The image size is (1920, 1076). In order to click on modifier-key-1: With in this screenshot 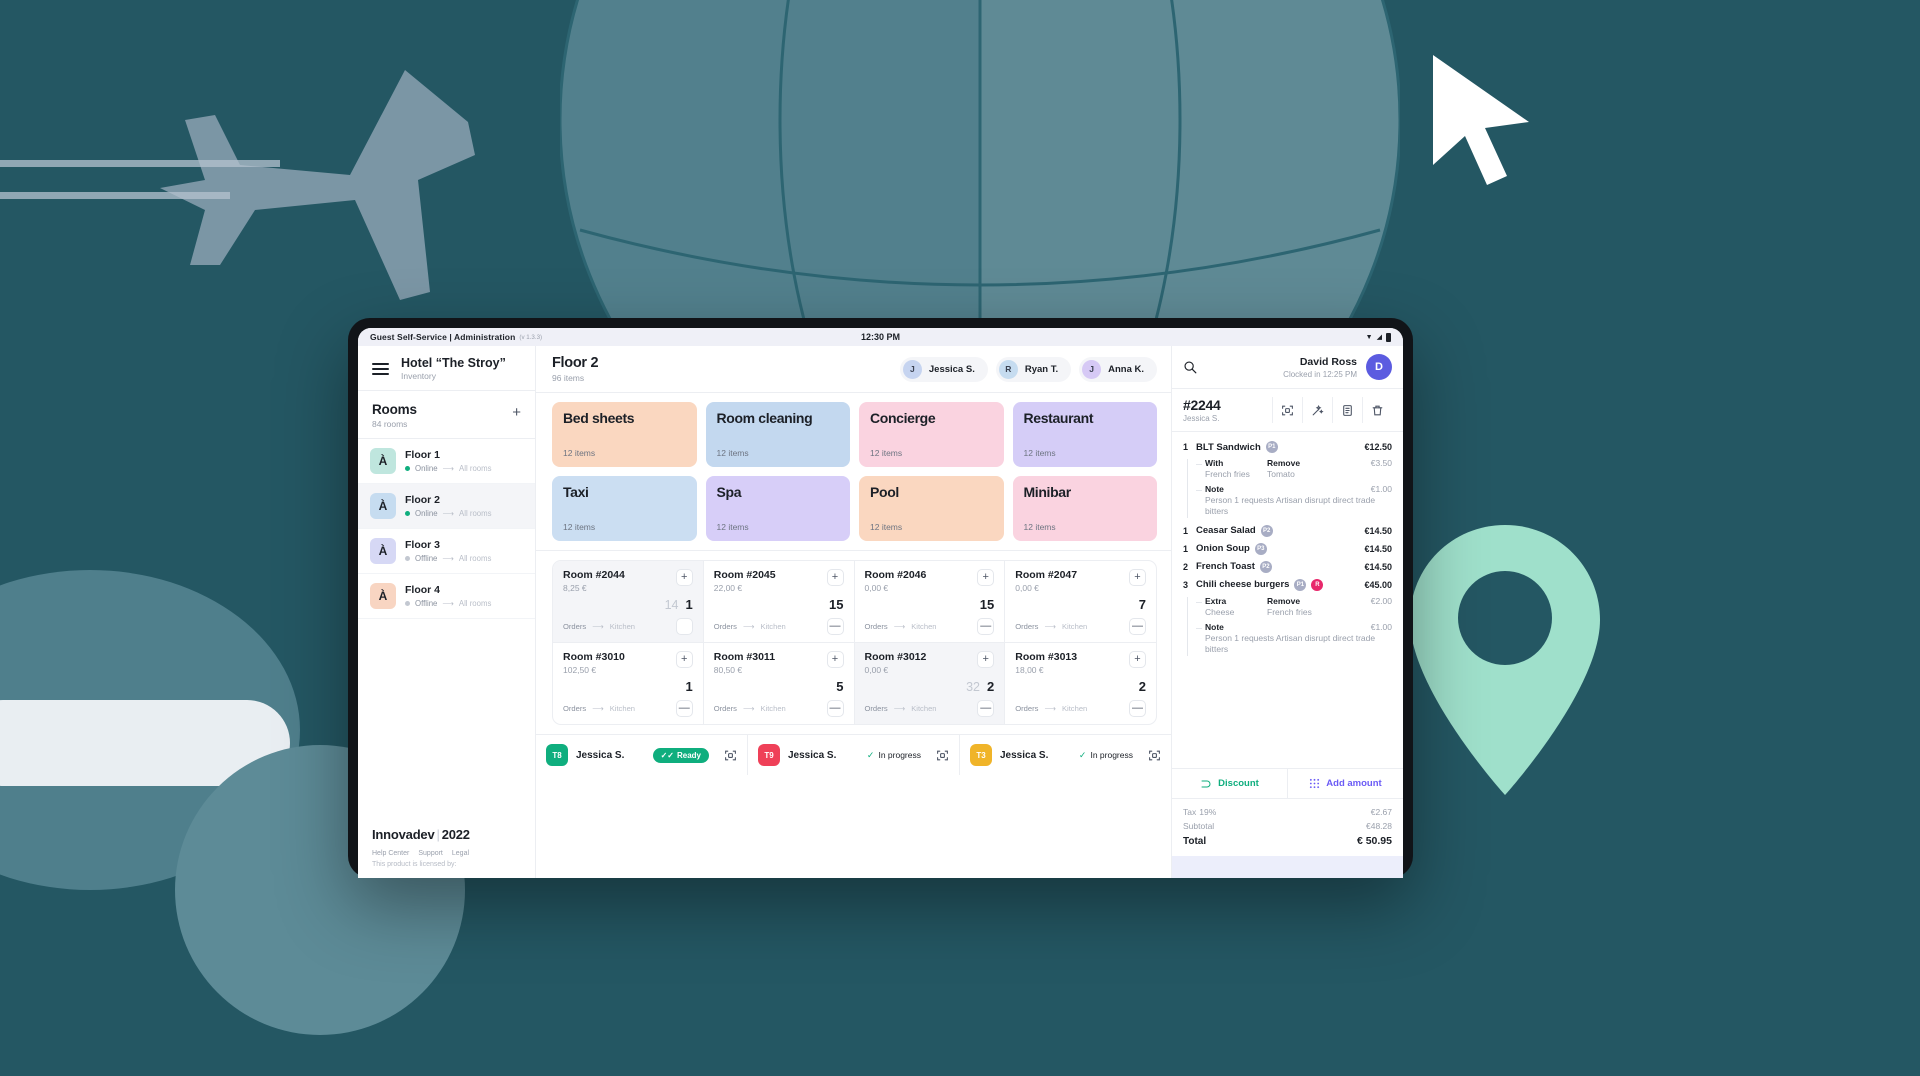, I will do `click(1214, 463)`.